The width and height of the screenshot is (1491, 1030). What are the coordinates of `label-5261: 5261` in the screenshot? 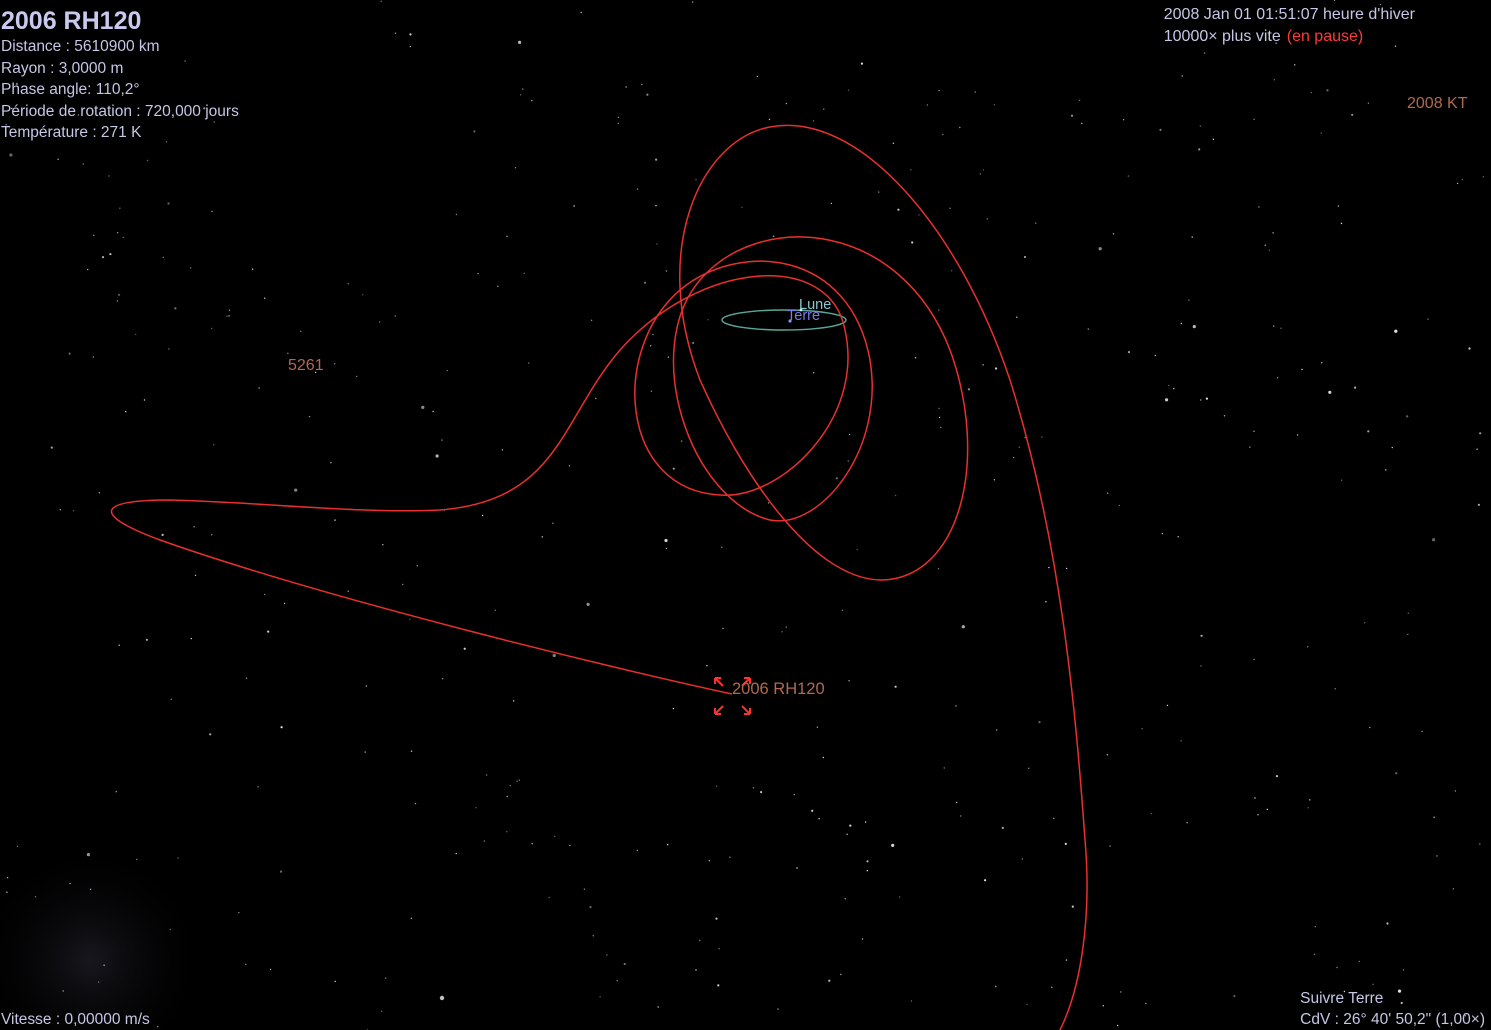 It's located at (306, 366).